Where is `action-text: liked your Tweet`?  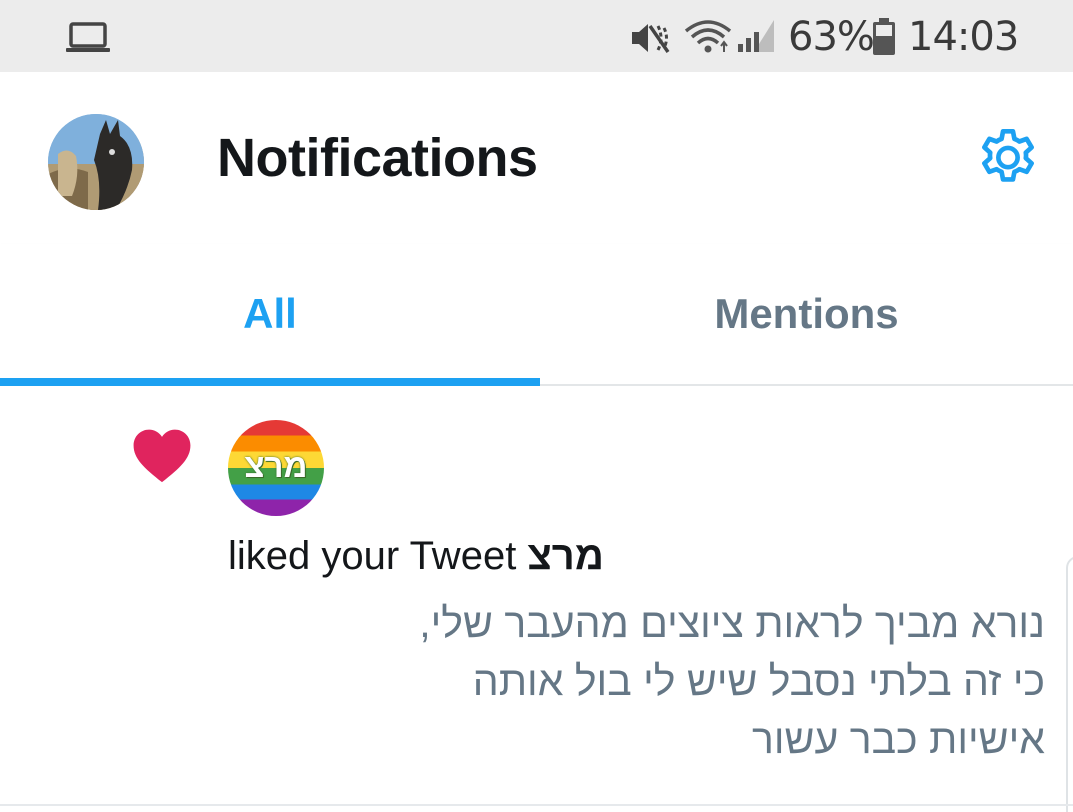
action-text: liked your Tweet is located at coordinates (372, 556).